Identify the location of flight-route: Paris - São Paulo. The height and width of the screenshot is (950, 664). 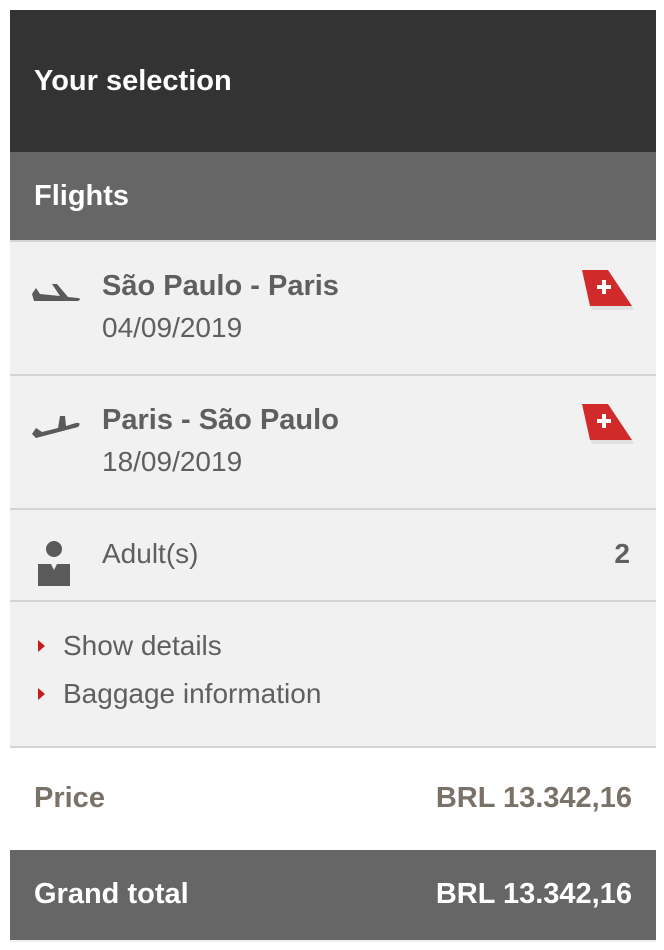
(220, 420).